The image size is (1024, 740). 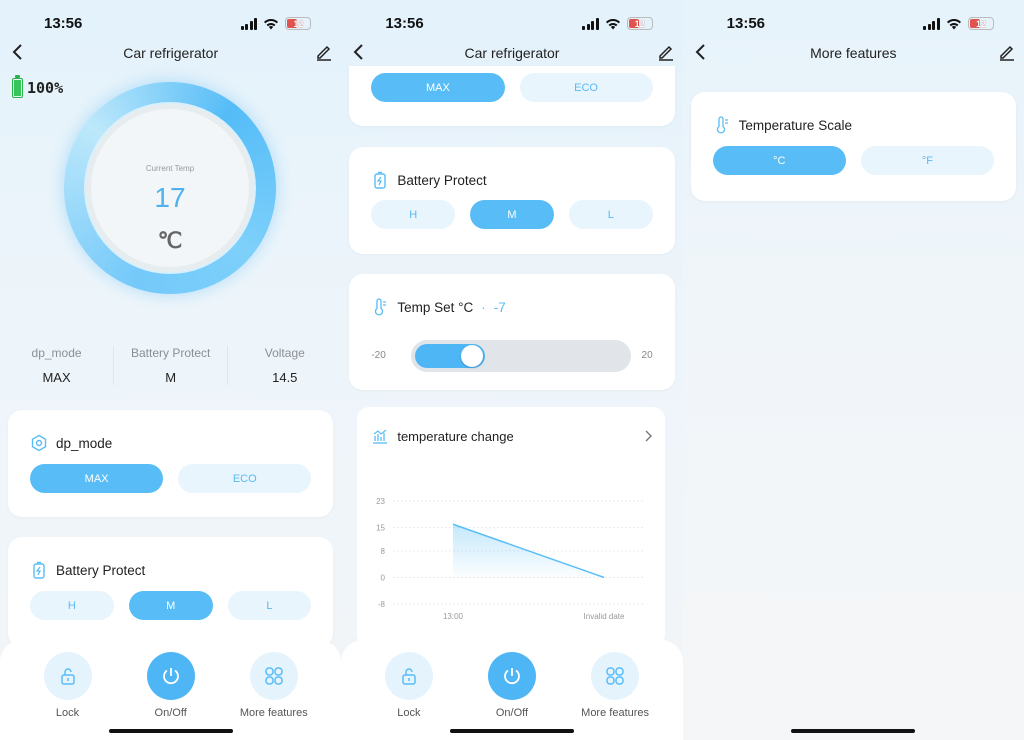 I want to click on chart-y-tick-label: -8, so click(x=382, y=604).